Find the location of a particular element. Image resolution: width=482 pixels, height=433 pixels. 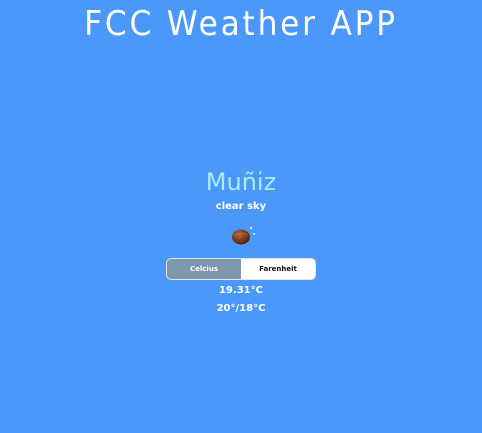

weather-description: clear sky is located at coordinates (241, 206).